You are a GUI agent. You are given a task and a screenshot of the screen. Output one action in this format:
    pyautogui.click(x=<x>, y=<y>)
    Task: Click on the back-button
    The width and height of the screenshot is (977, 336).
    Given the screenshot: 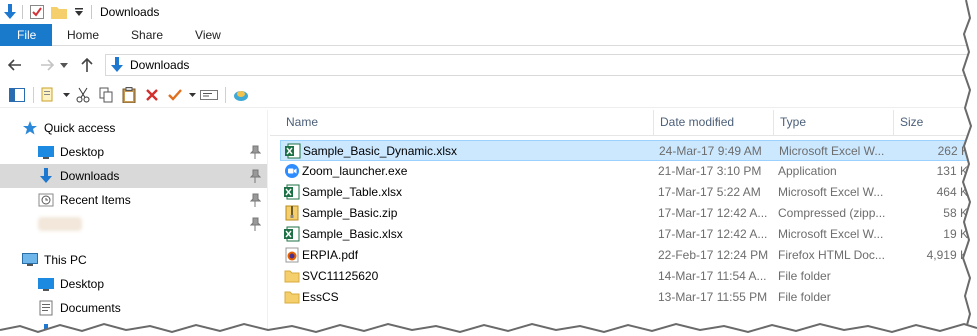 What is the action you would take?
    pyautogui.click(x=15, y=65)
    